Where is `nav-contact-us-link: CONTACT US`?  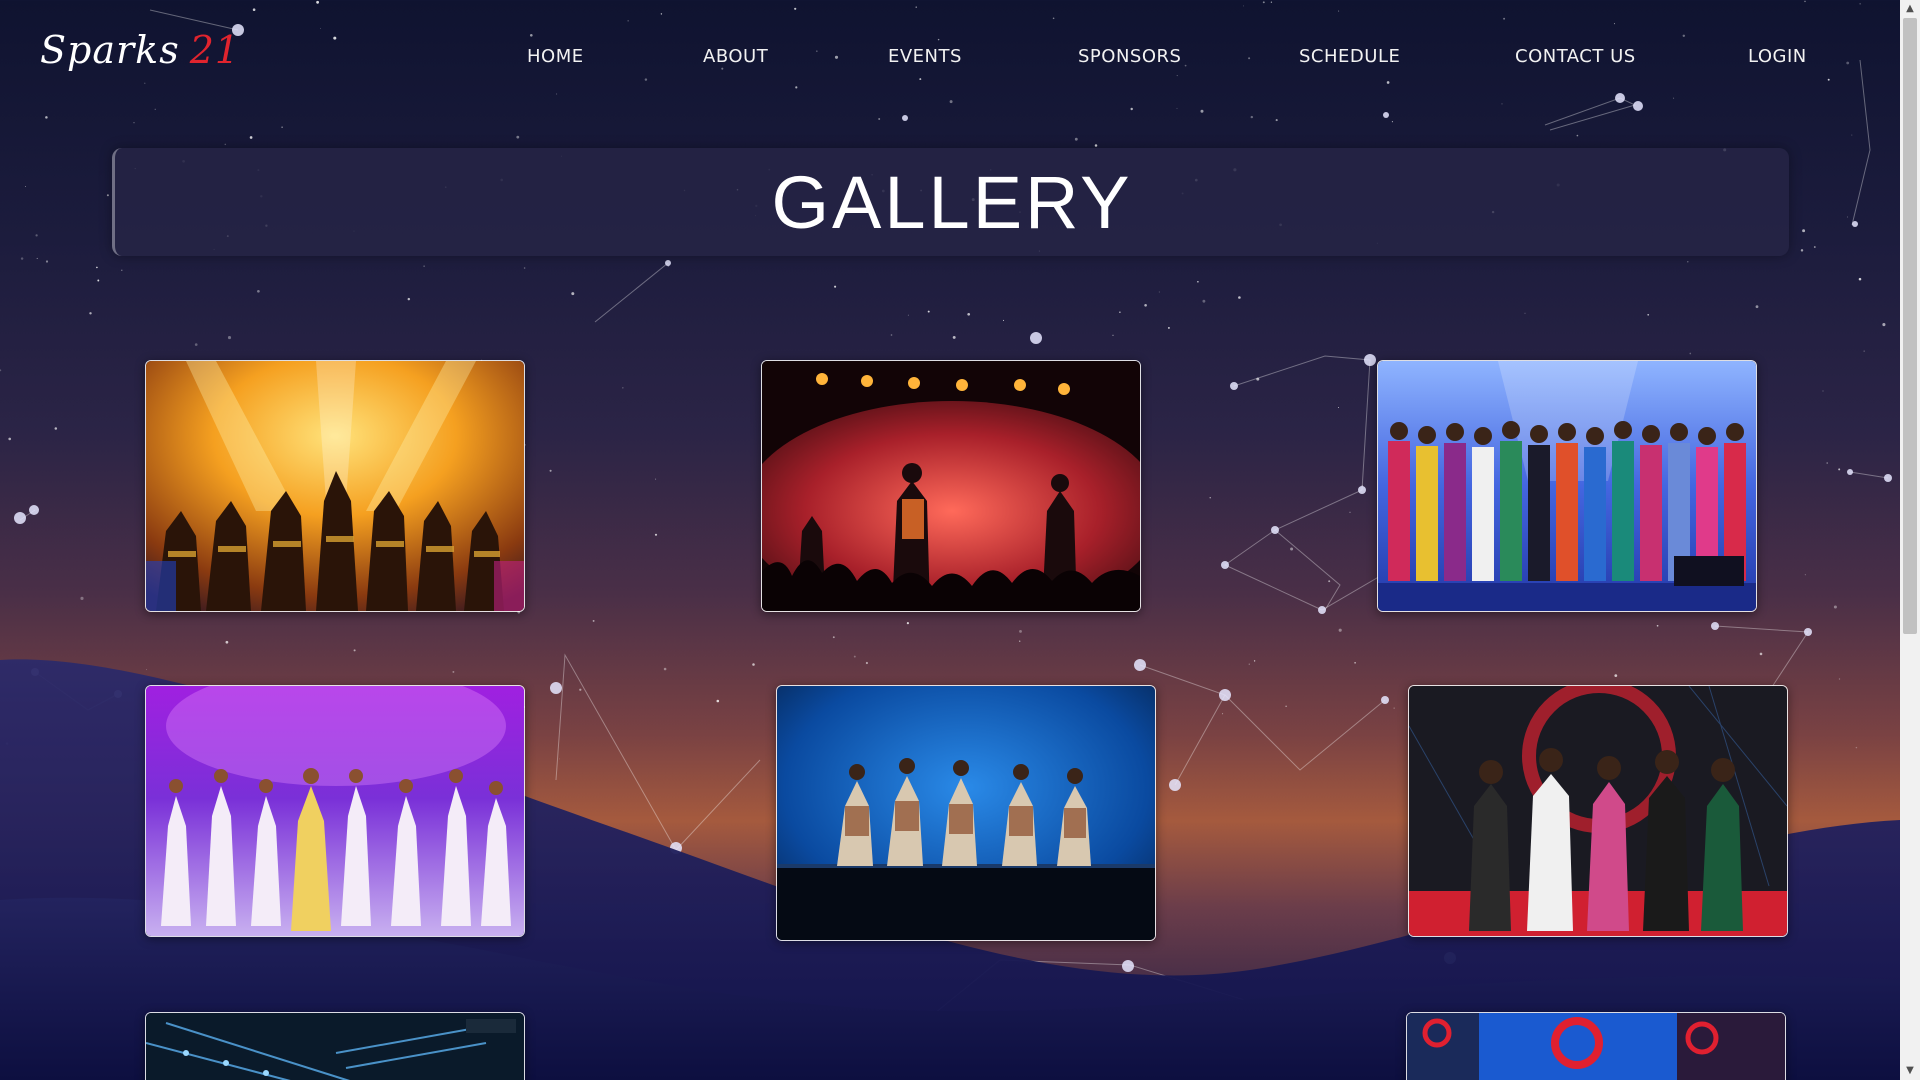
nav-contact-us-link: CONTACT US is located at coordinates (1575, 56).